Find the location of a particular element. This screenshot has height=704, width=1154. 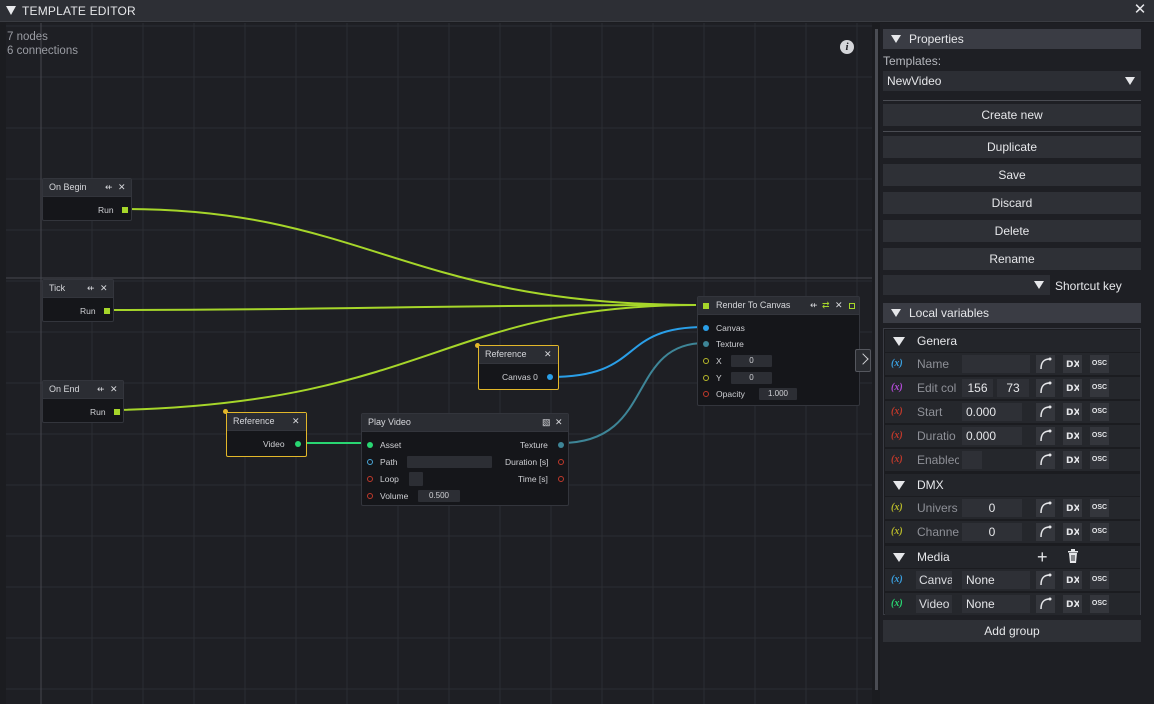

variable-value-field: 0.000 is located at coordinates (992, 436).